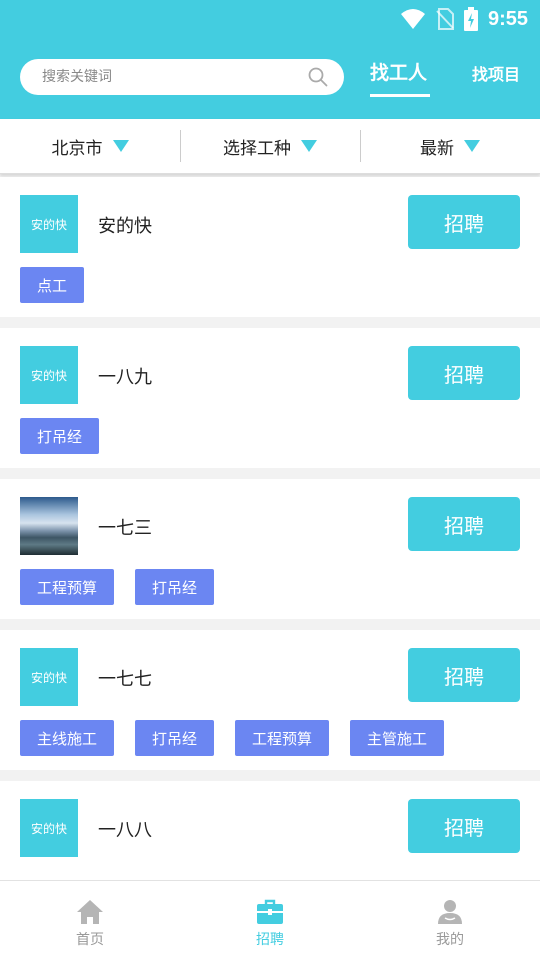  Describe the element at coordinates (318, 77) in the screenshot. I see `search-icon` at that location.